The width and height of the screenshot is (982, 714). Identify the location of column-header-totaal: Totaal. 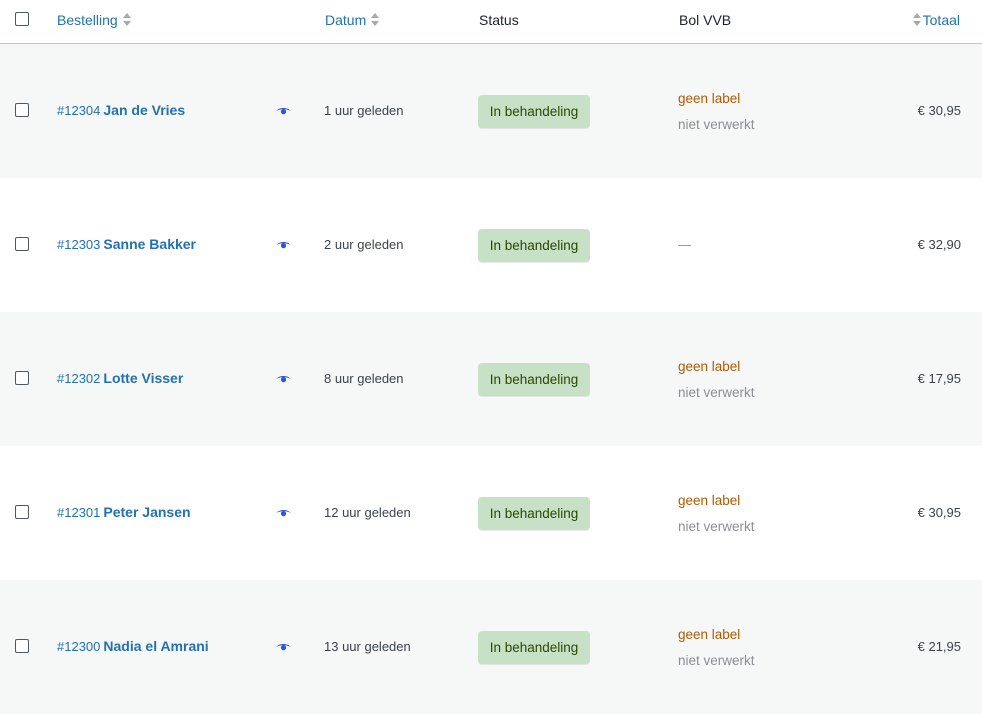
(936, 20).